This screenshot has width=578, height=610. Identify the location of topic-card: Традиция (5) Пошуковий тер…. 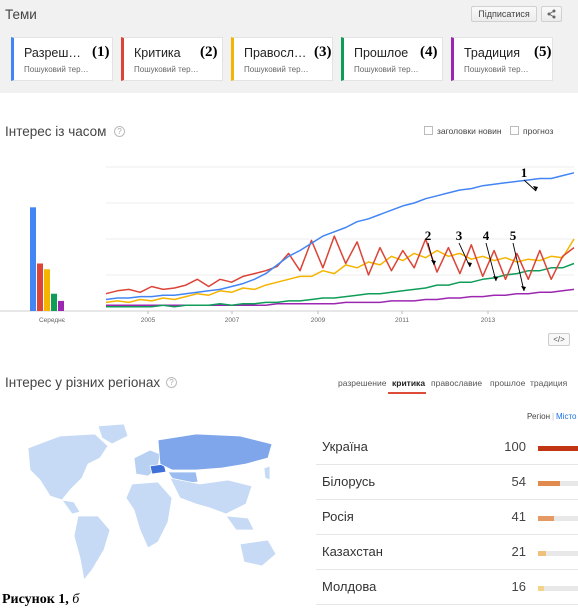
(502, 59).